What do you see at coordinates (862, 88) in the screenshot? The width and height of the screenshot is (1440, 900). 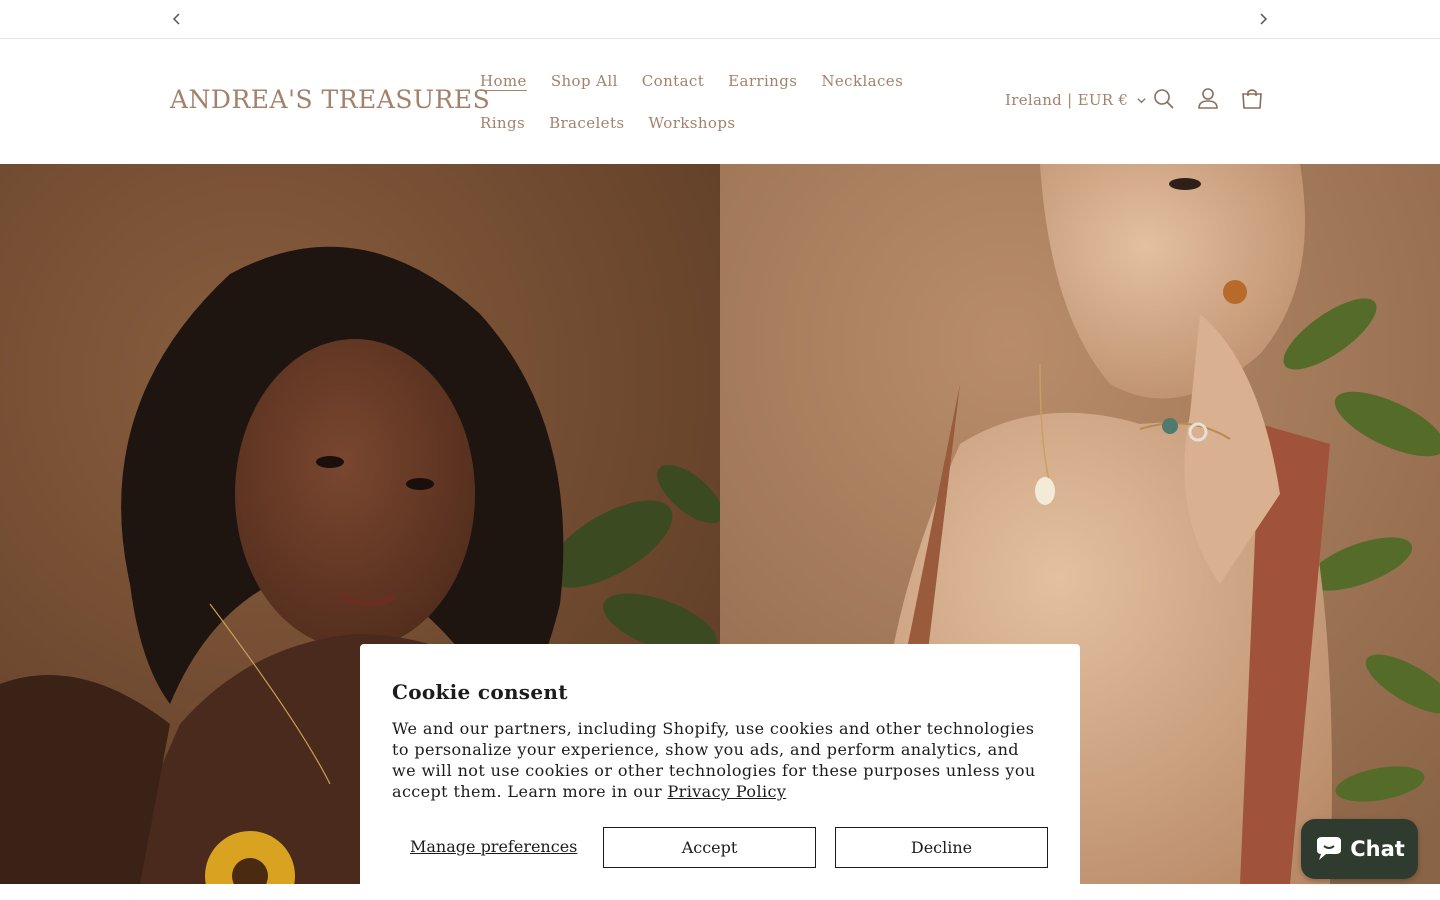 I see `nav-item-necklaces: Necklaces` at bounding box center [862, 88].